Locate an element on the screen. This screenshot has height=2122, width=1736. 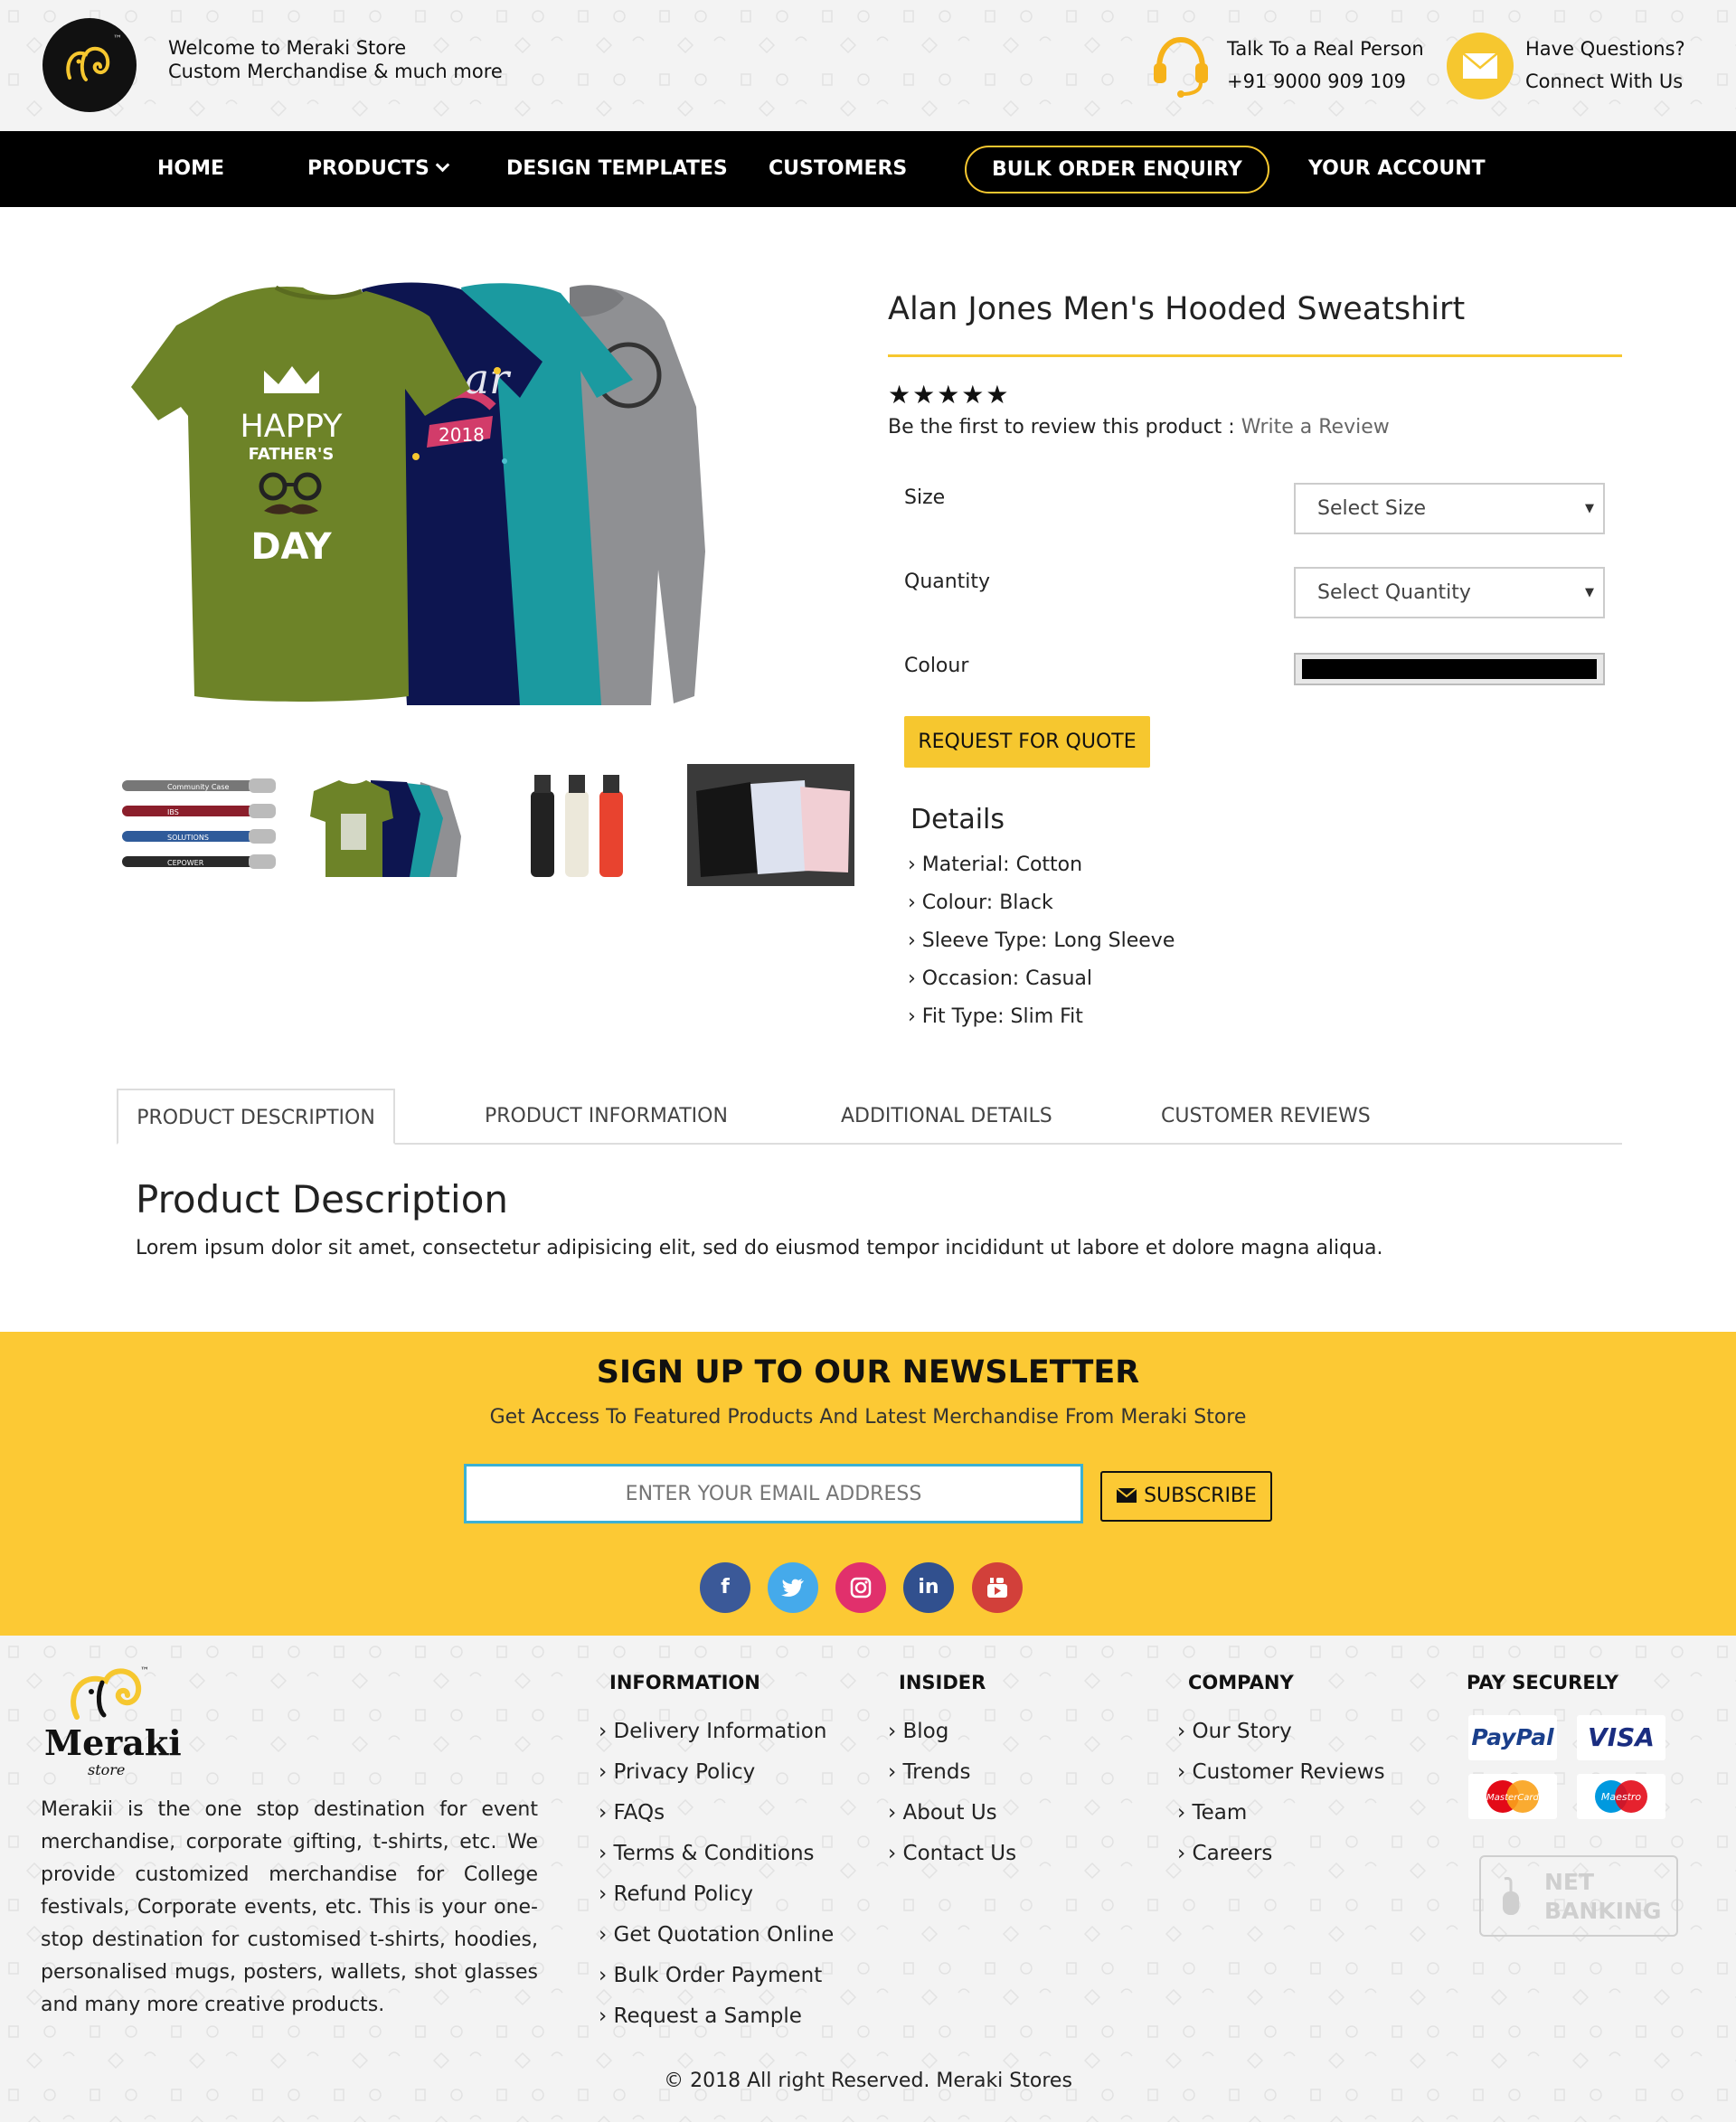
maestro-label: Maestro is located at coordinates (1622, 1797).